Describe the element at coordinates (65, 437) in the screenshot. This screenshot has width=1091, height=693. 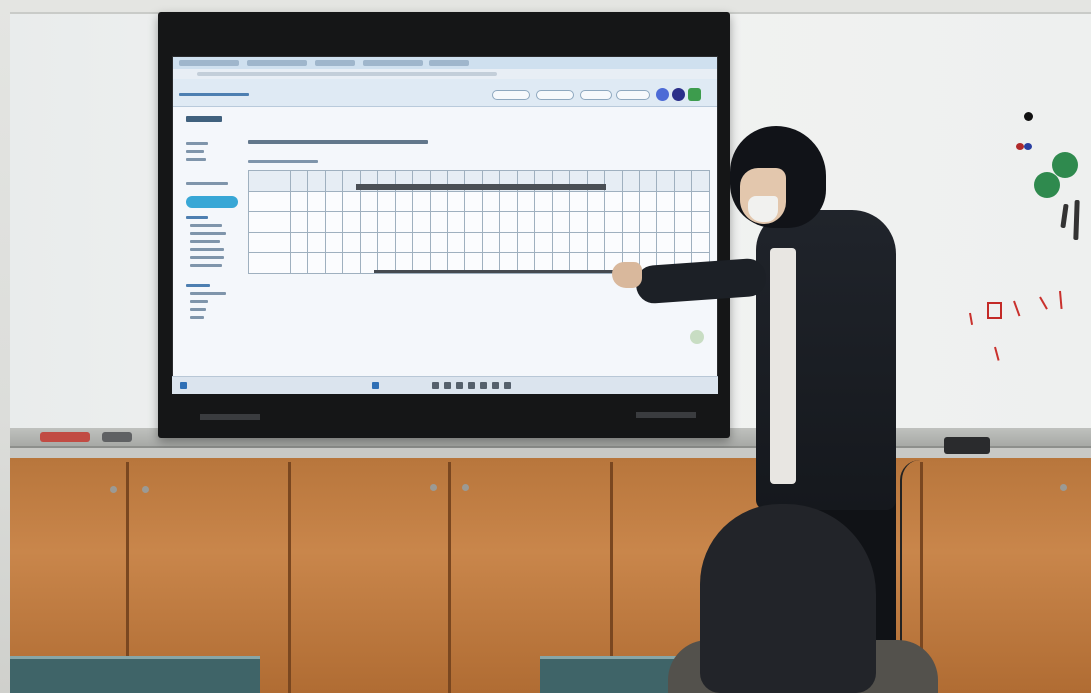
I see `eraser` at that location.